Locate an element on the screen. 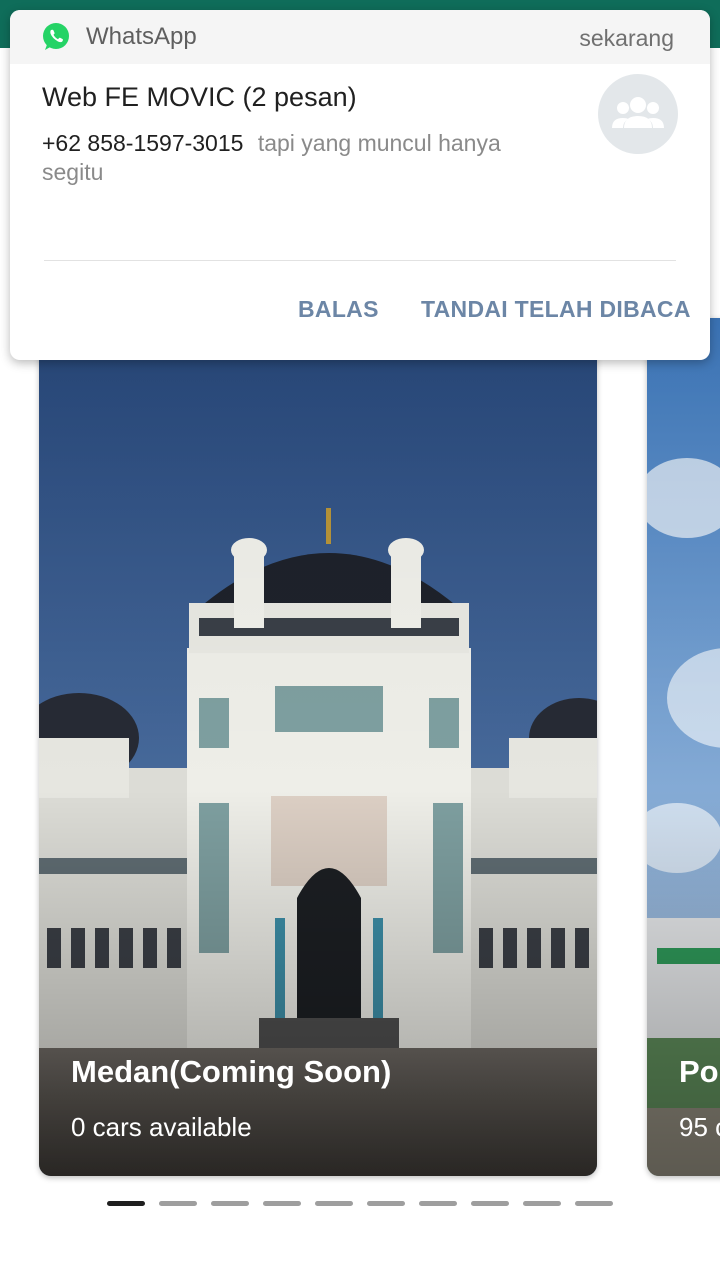 This screenshot has height=1280, width=720. mark-as-read-button: TANDAI TELAH DIBACA is located at coordinates (556, 309).